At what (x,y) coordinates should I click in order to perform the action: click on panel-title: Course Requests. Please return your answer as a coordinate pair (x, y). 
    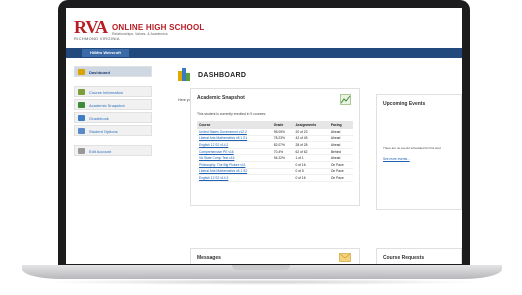
    Looking at the image, I should click on (404, 258).